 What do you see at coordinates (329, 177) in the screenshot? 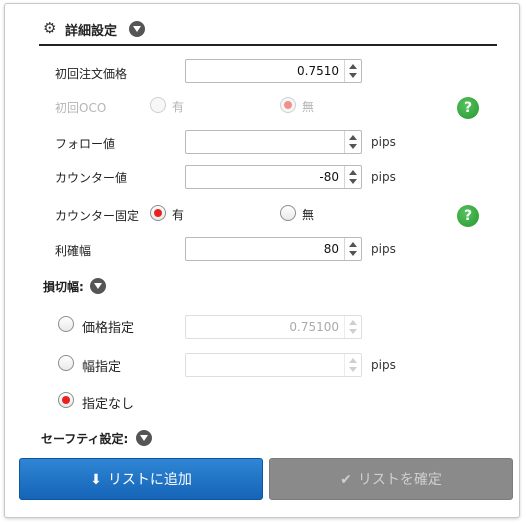
I see `counter-value: -80` at bounding box center [329, 177].